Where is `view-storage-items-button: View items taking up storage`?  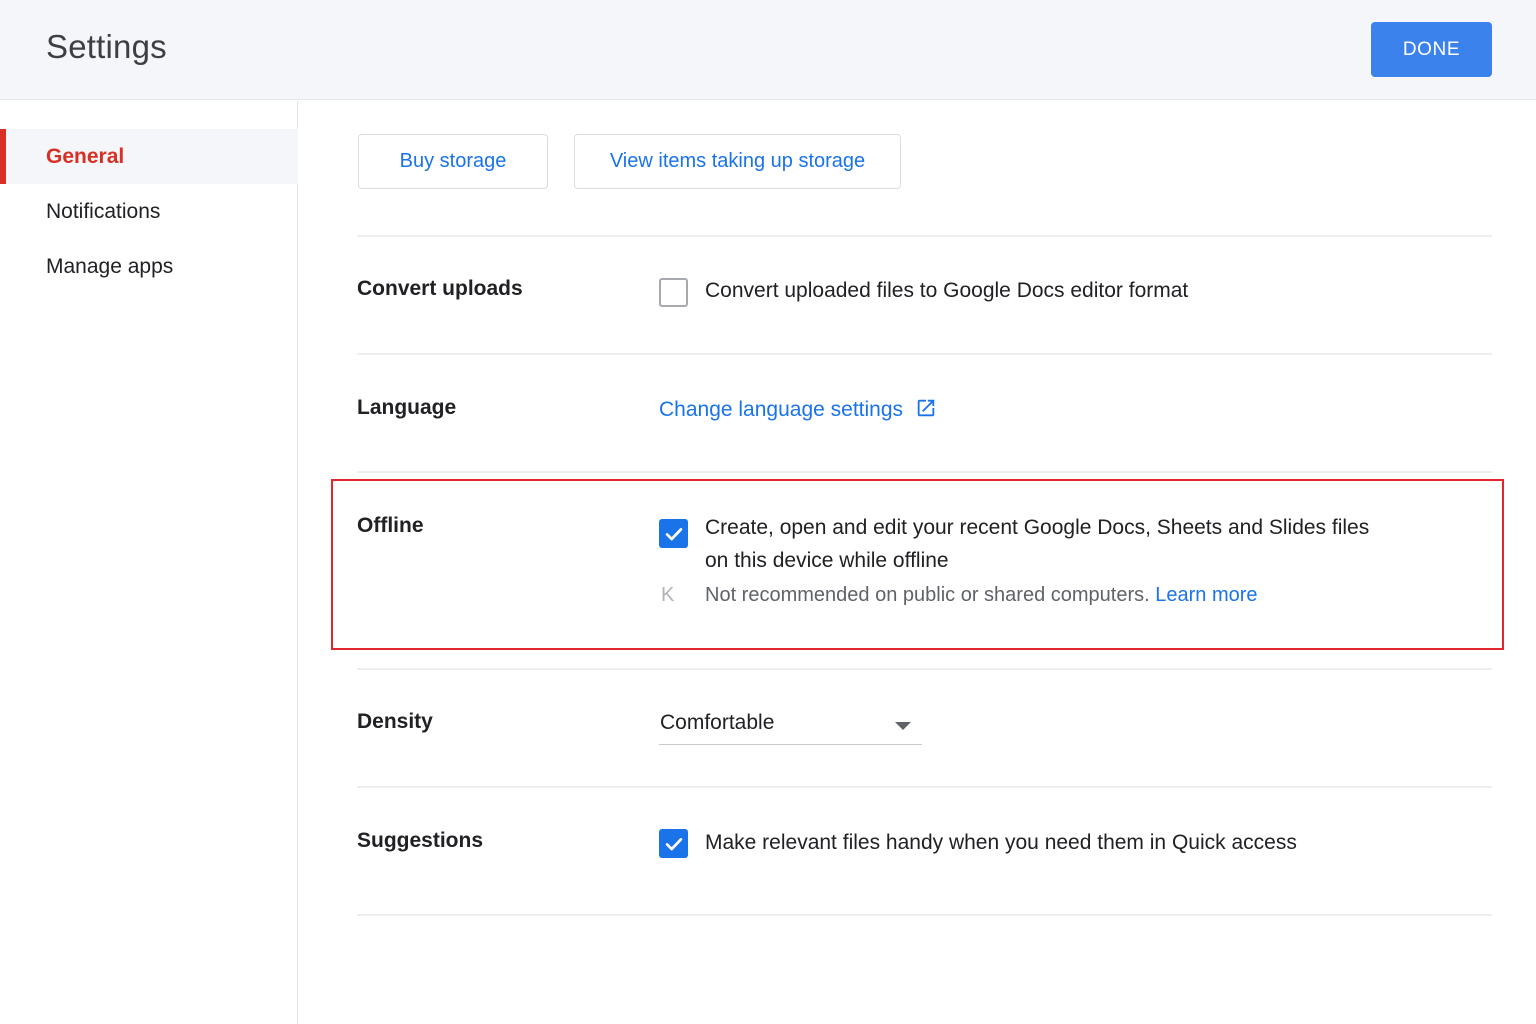 view-storage-items-button: View items taking up storage is located at coordinates (737, 161).